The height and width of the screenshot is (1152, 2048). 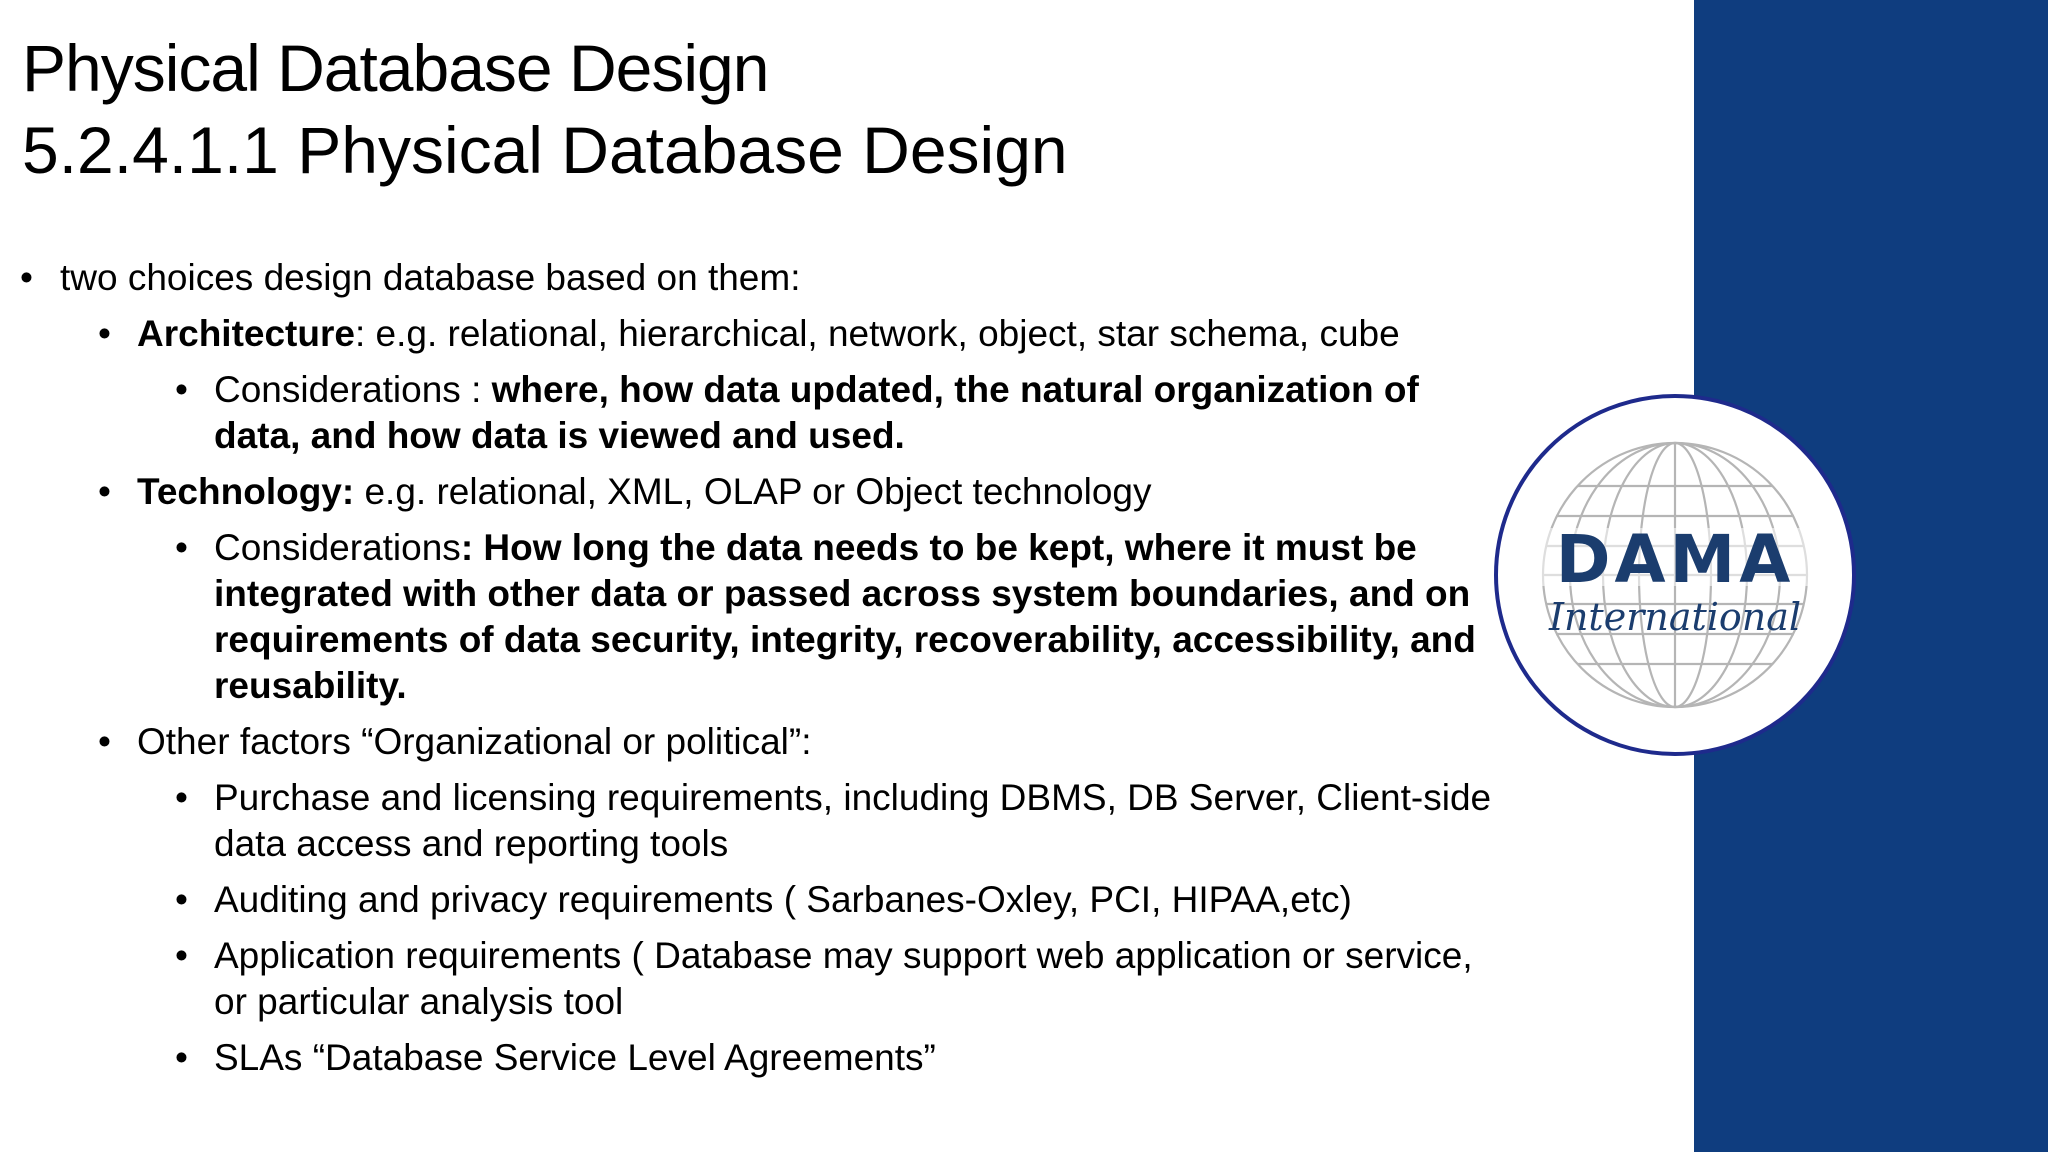 I want to click on globe-logo-icon: DAMA International, so click(x=1675, y=575).